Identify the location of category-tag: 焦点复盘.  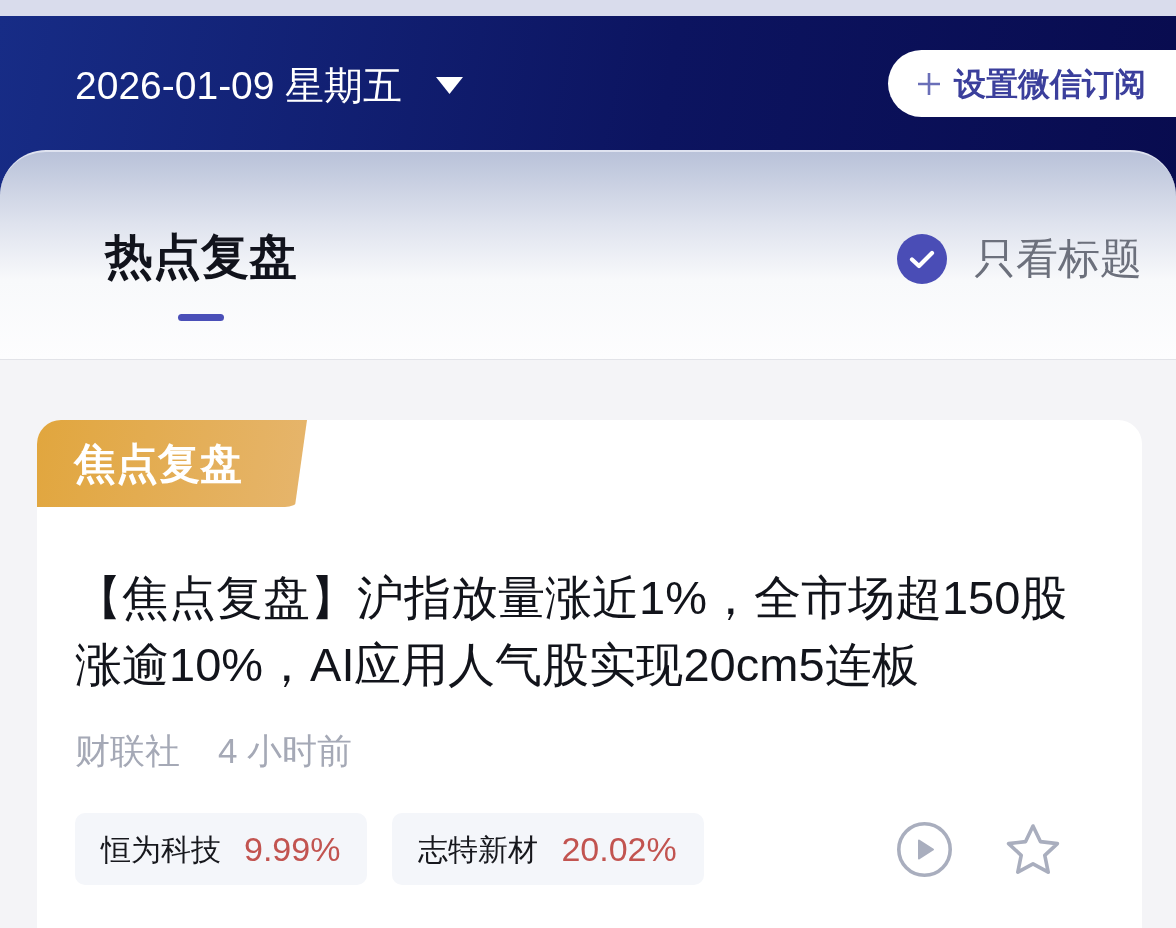
(172, 463).